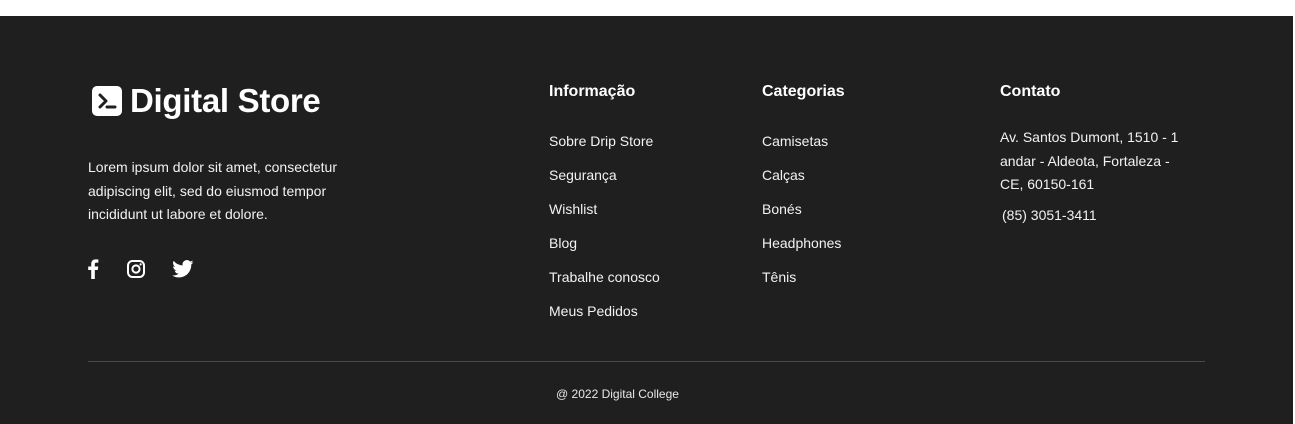 The height and width of the screenshot is (424, 1295). I want to click on category-link-tenis: Tênis, so click(852, 277).